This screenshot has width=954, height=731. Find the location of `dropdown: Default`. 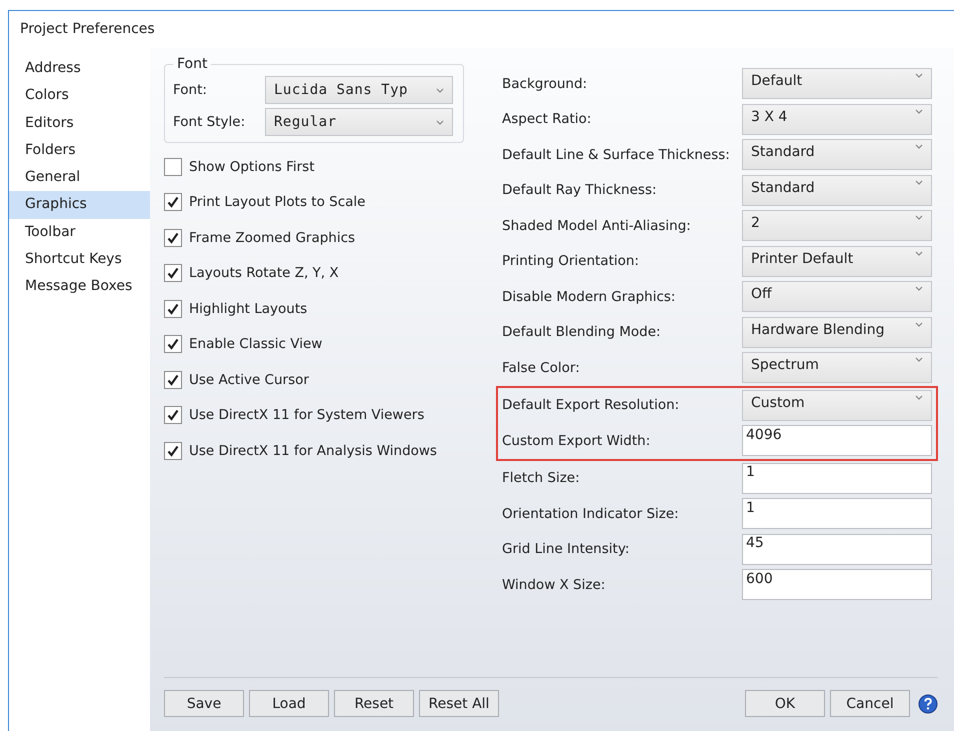

dropdown: Default is located at coordinates (837, 84).